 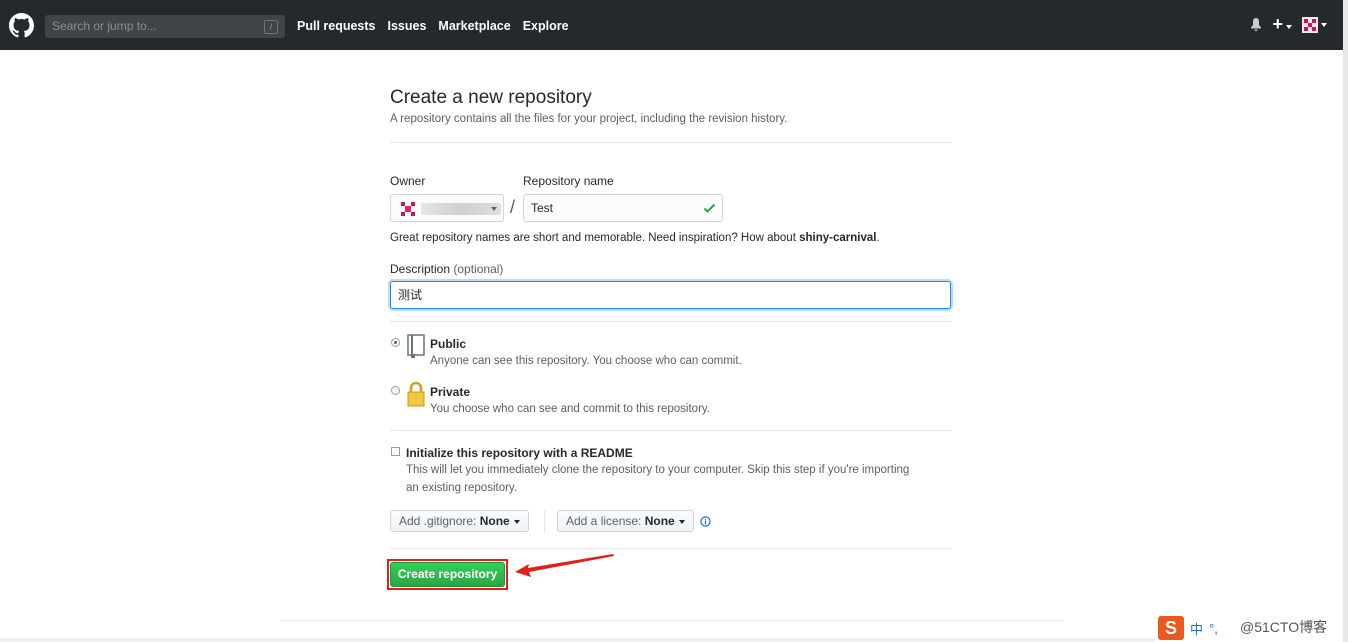 I want to click on private-title: Private, so click(x=450, y=392).